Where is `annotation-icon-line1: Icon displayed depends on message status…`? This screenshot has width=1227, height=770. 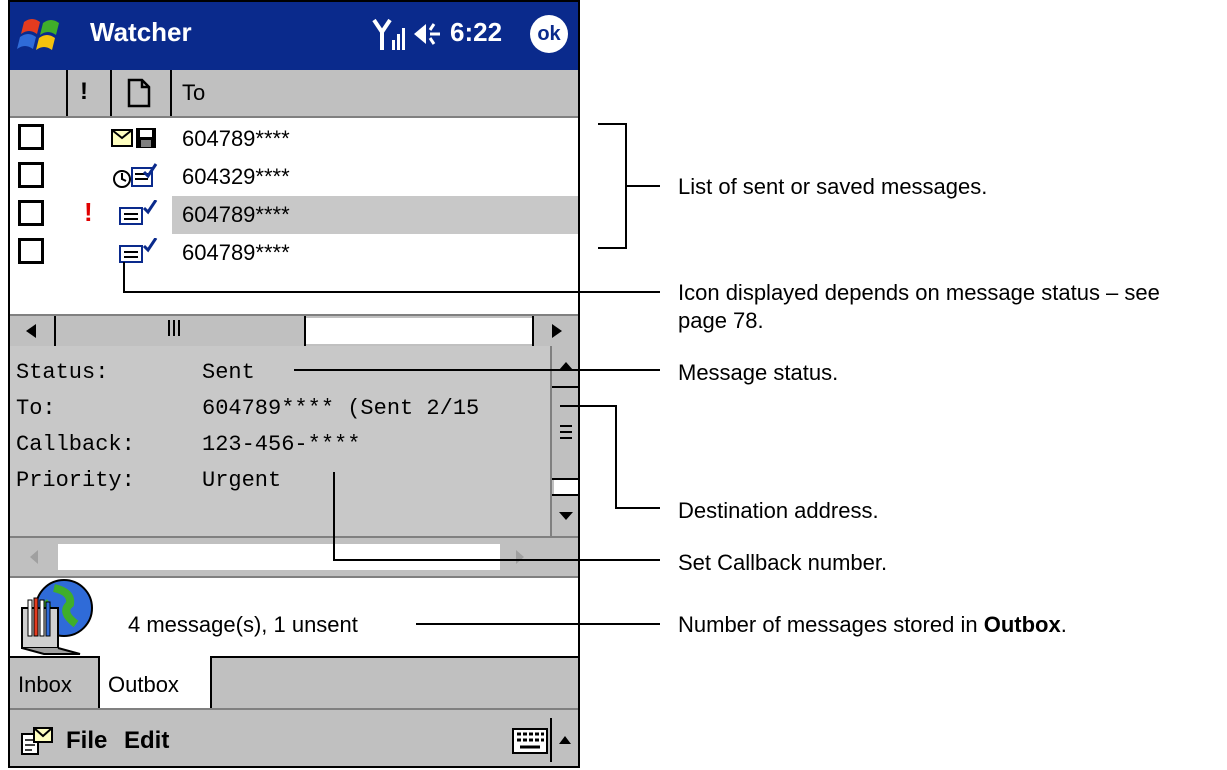
annotation-icon-line1: Icon displayed depends on message status… is located at coordinates (919, 292).